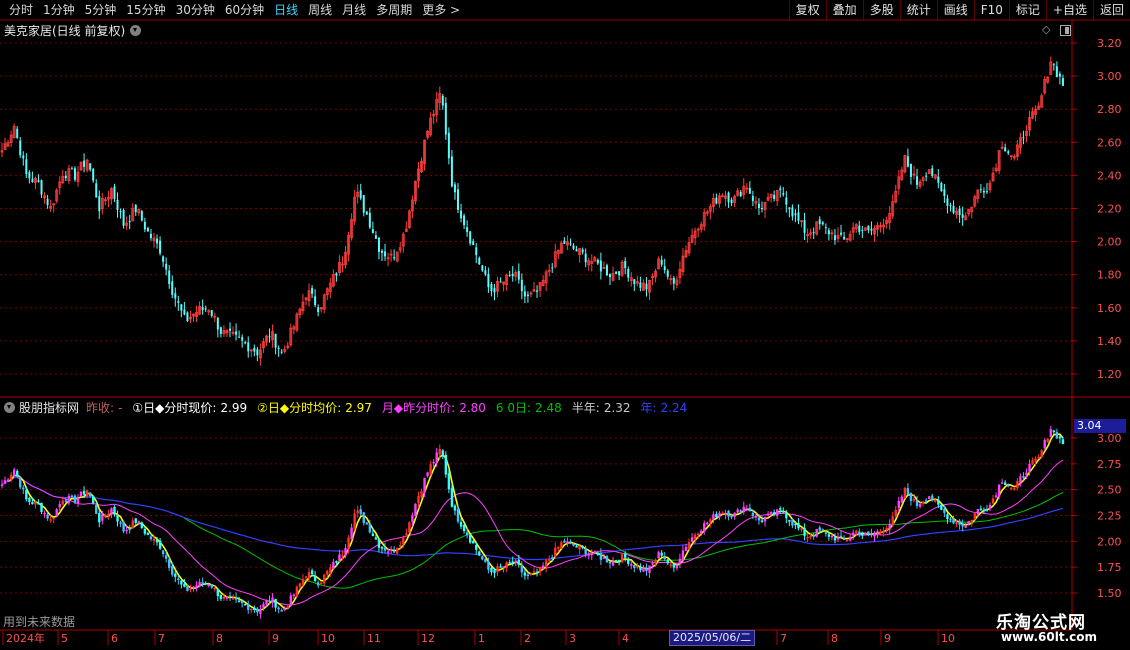 This screenshot has height=650, width=1130. What do you see at coordinates (1109, 76) in the screenshot?
I see `main-y-tick-label: 3.00` at bounding box center [1109, 76].